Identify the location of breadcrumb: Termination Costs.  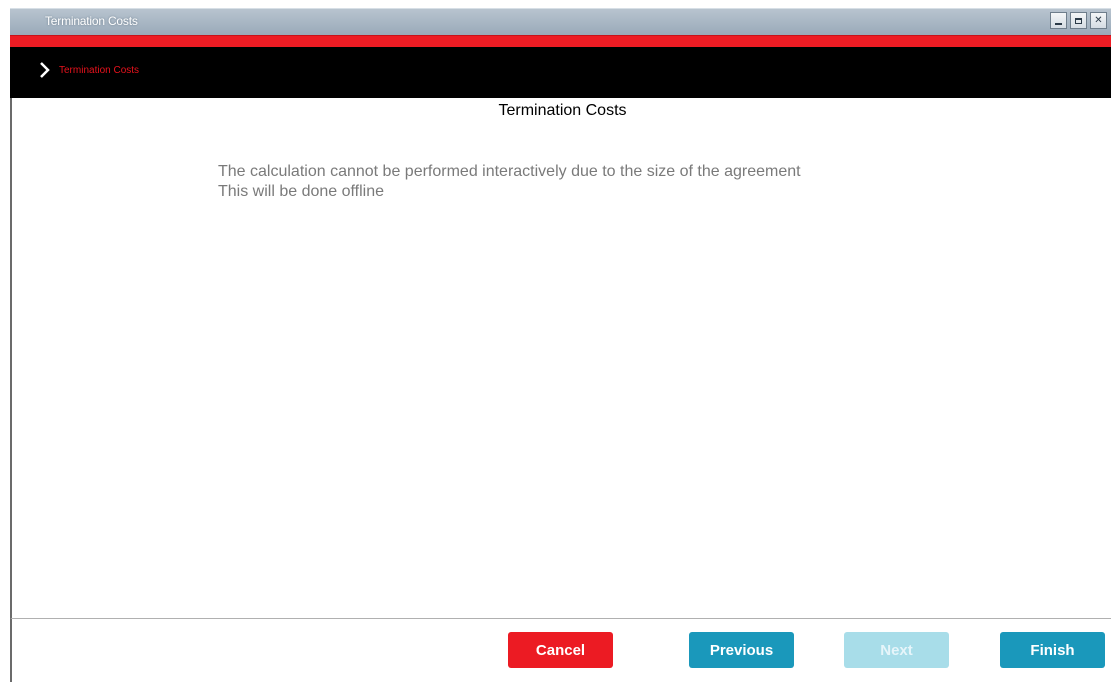
(560, 72).